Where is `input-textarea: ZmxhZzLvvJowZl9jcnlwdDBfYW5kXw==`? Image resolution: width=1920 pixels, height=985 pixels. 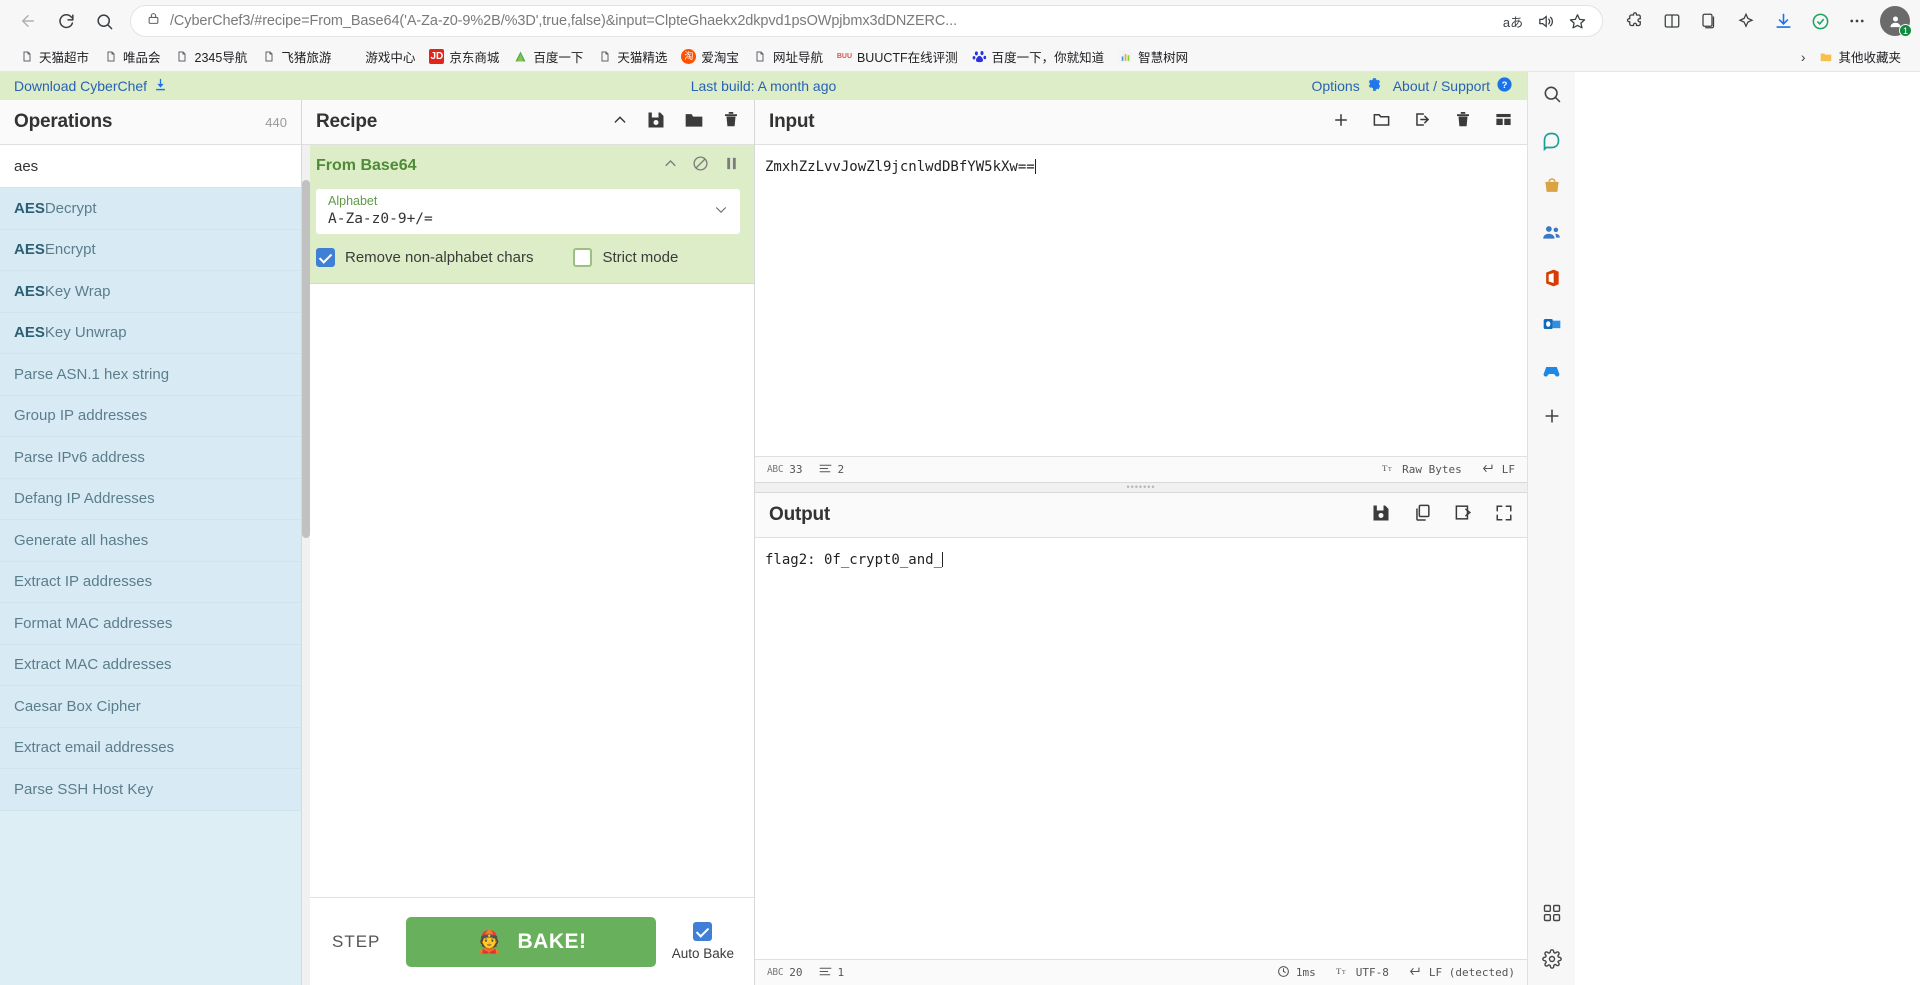 input-textarea: ZmxhZzLvvJowZl9jcnlwdDBfYW5kXw== is located at coordinates (1141, 300).